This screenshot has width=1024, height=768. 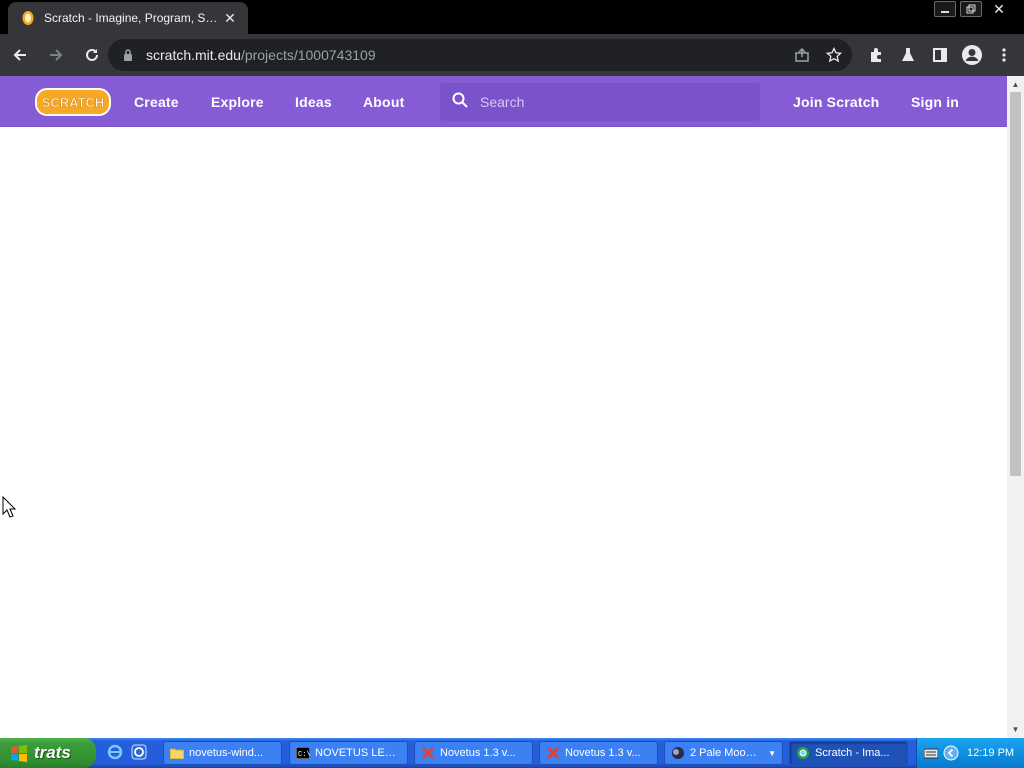 I want to click on system-tray: 12:19 PM, so click(x=970, y=753).